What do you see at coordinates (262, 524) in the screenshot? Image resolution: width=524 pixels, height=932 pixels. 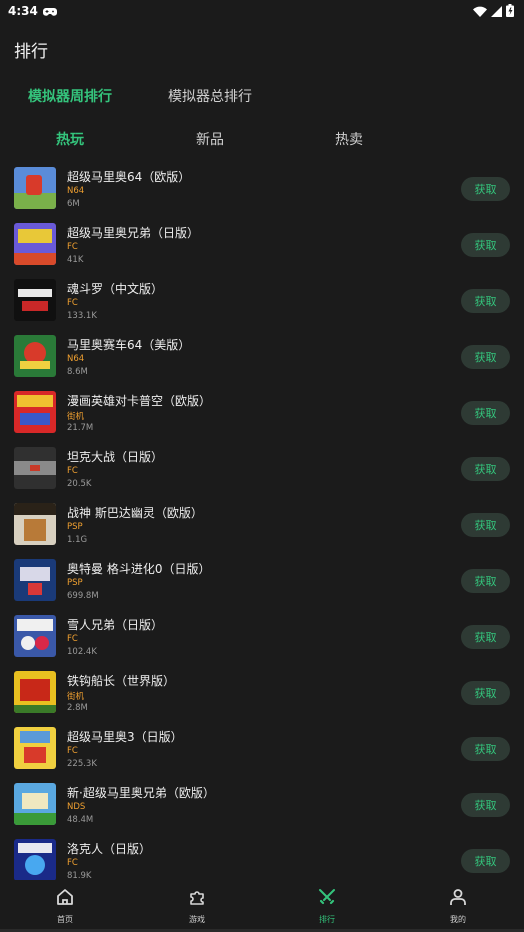 I see `game-row: 战神 斯巴达幽灵（欧版） PSP 1.1G 获取` at bounding box center [262, 524].